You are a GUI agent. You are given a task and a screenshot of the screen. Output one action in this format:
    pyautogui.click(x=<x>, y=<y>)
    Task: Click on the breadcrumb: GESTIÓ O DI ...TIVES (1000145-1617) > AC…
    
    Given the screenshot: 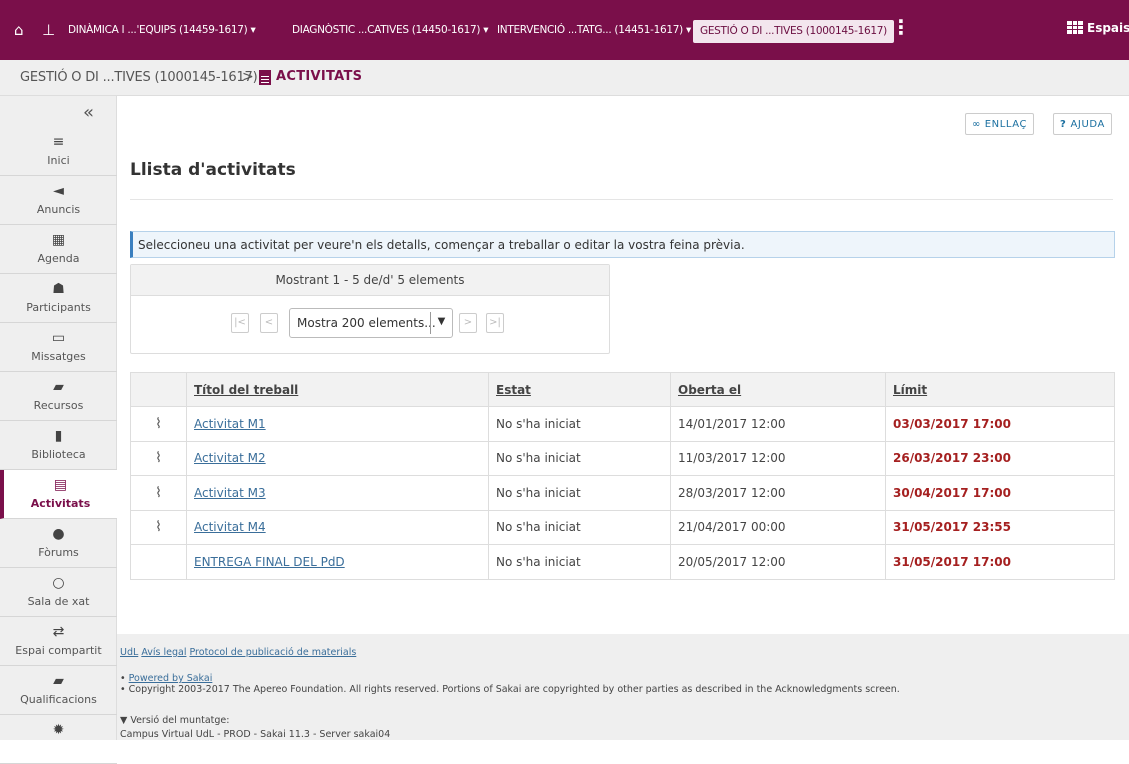 What is the action you would take?
    pyautogui.click(x=564, y=78)
    